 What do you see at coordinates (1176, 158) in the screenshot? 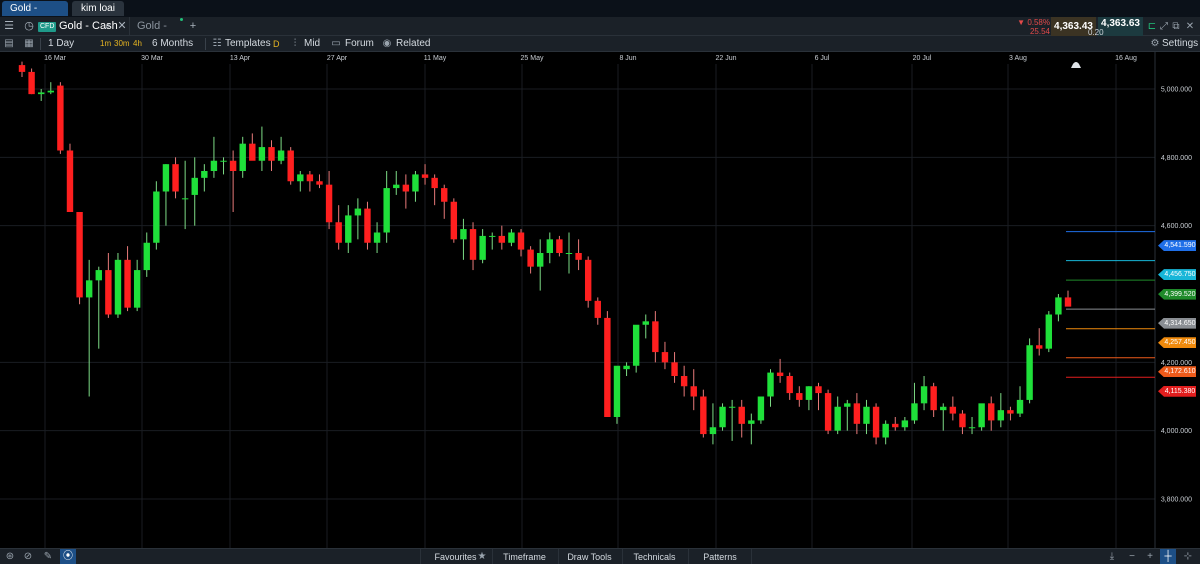
I see `price-axis-label: 4,800.000` at bounding box center [1176, 158].